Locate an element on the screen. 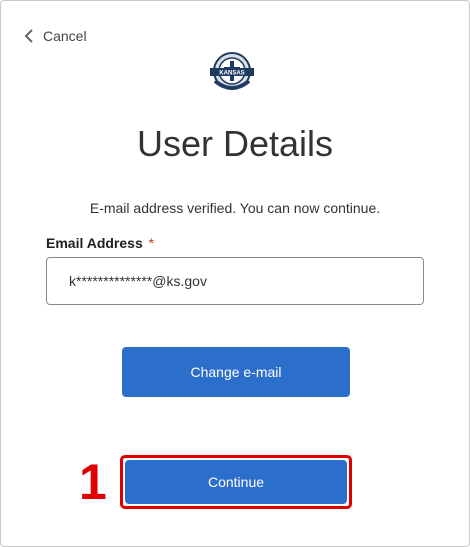 The height and width of the screenshot is (547, 470). svg-text: KANSAS is located at coordinates (231, 74).